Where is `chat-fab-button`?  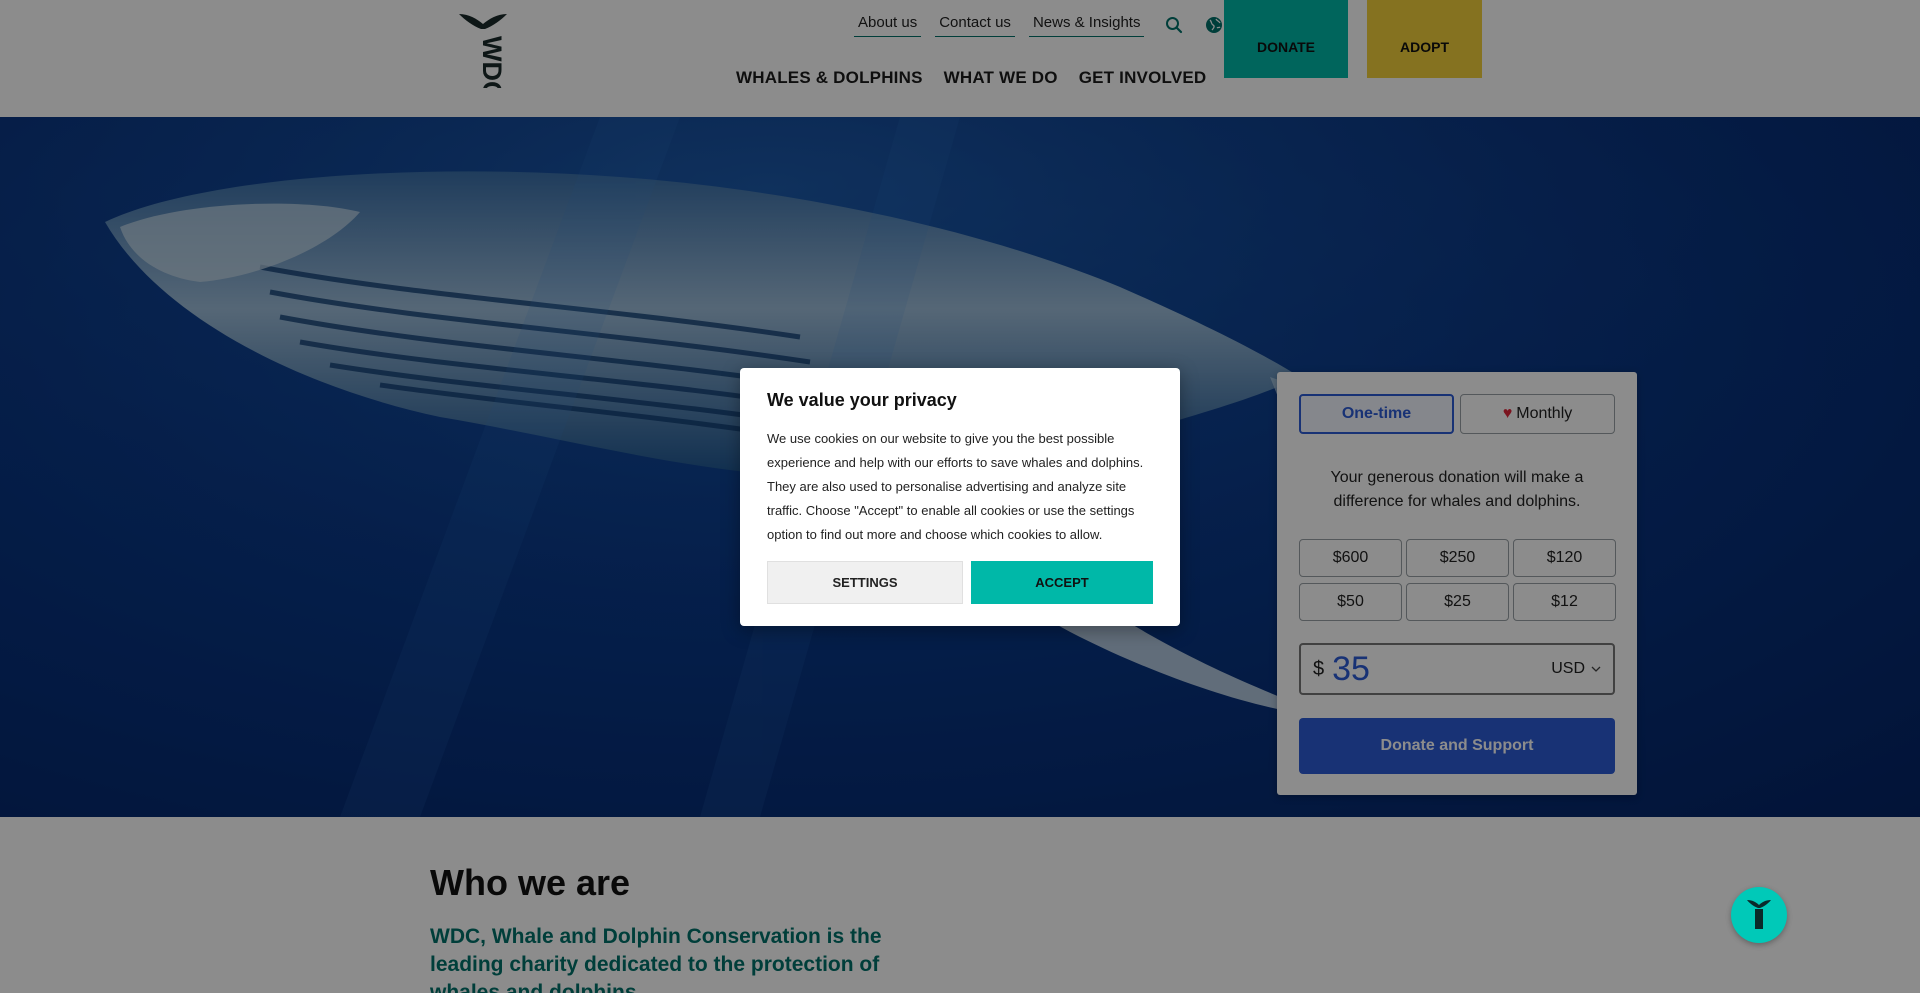
chat-fab-button is located at coordinates (1759, 915).